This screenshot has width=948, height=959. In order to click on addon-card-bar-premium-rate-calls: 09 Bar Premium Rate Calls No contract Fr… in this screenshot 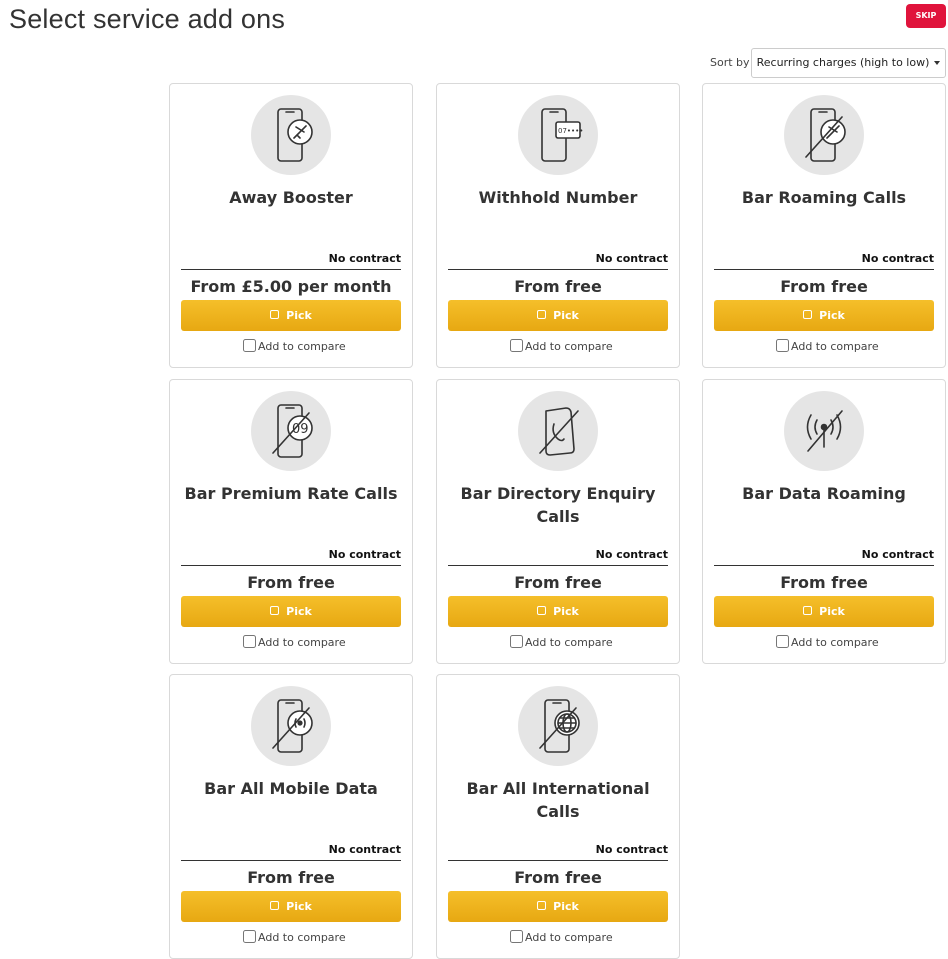, I will do `click(291, 521)`.